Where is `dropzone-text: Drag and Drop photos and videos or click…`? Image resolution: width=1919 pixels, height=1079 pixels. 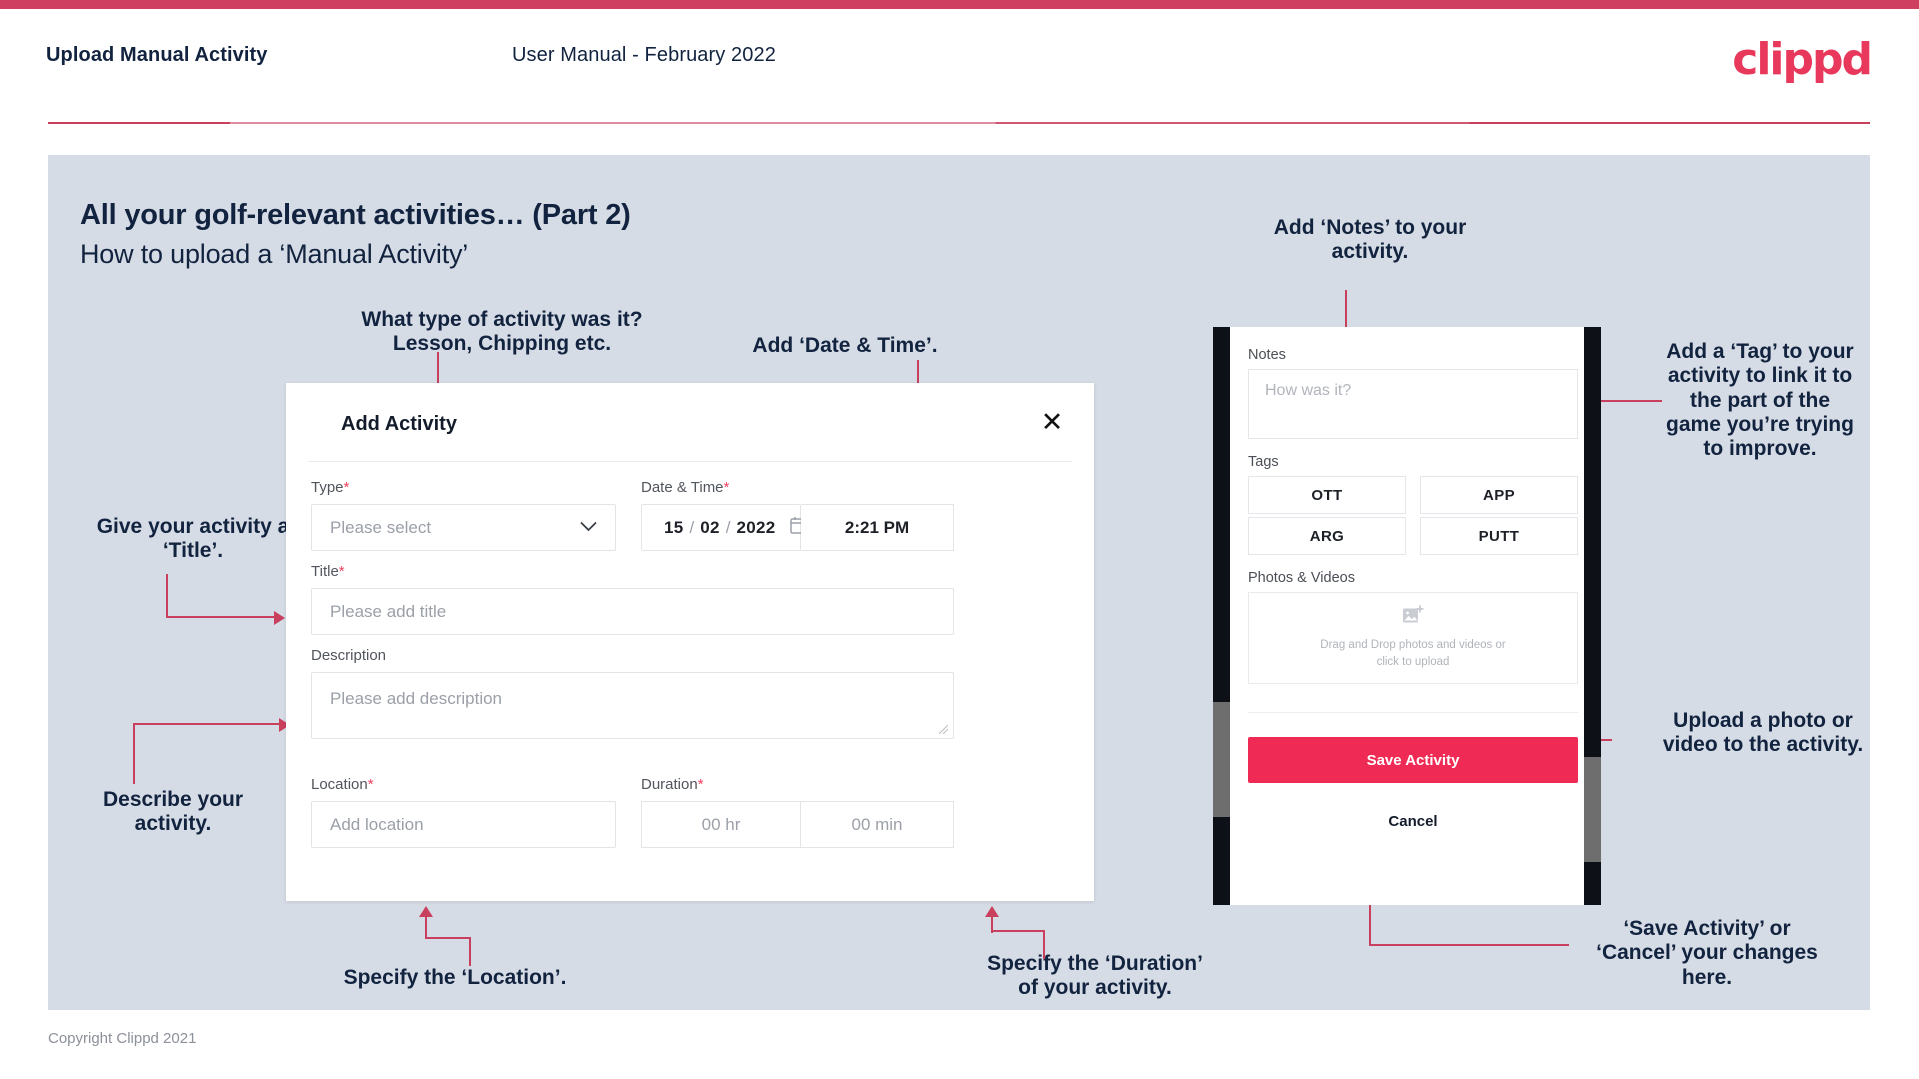
dropzone-text: Drag and Drop photos and videos or click… is located at coordinates (1413, 653).